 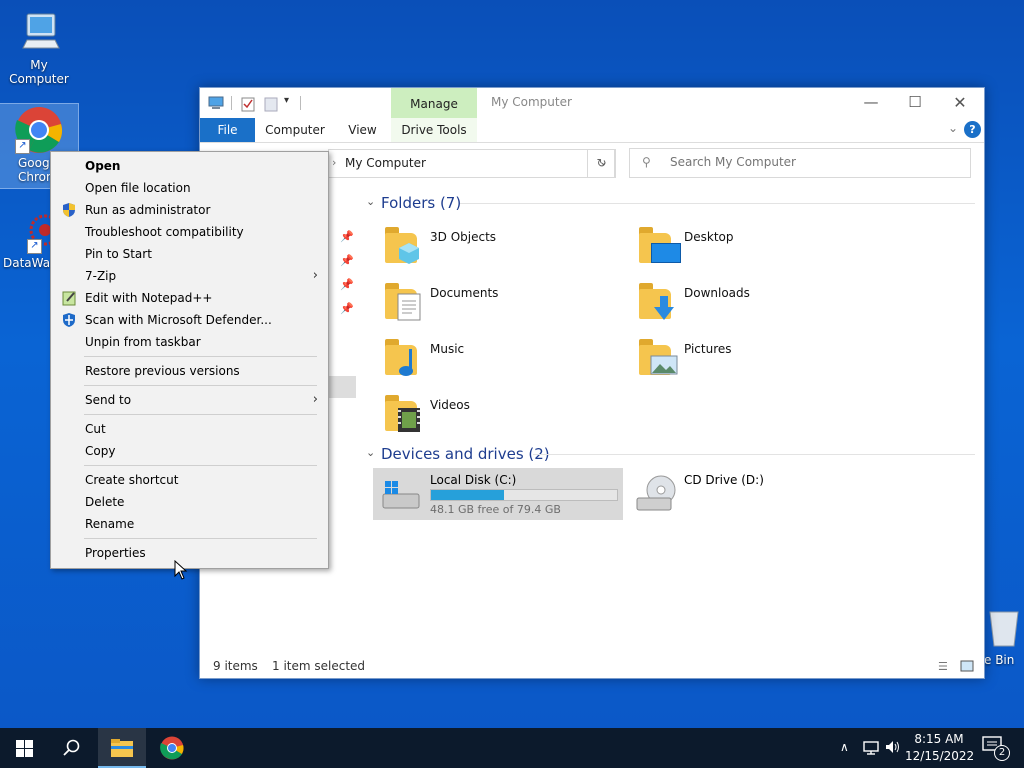 I want to click on menu-item-edit-notepad: Edit with Notepad++, so click(x=189, y=298).